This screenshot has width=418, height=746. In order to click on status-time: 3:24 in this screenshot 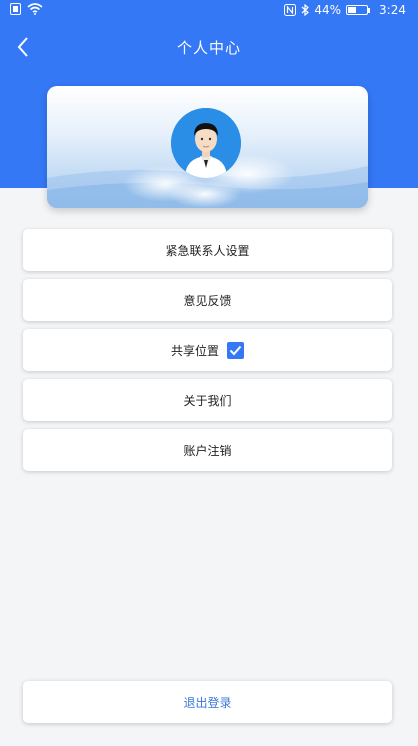, I will do `click(392, 10)`.